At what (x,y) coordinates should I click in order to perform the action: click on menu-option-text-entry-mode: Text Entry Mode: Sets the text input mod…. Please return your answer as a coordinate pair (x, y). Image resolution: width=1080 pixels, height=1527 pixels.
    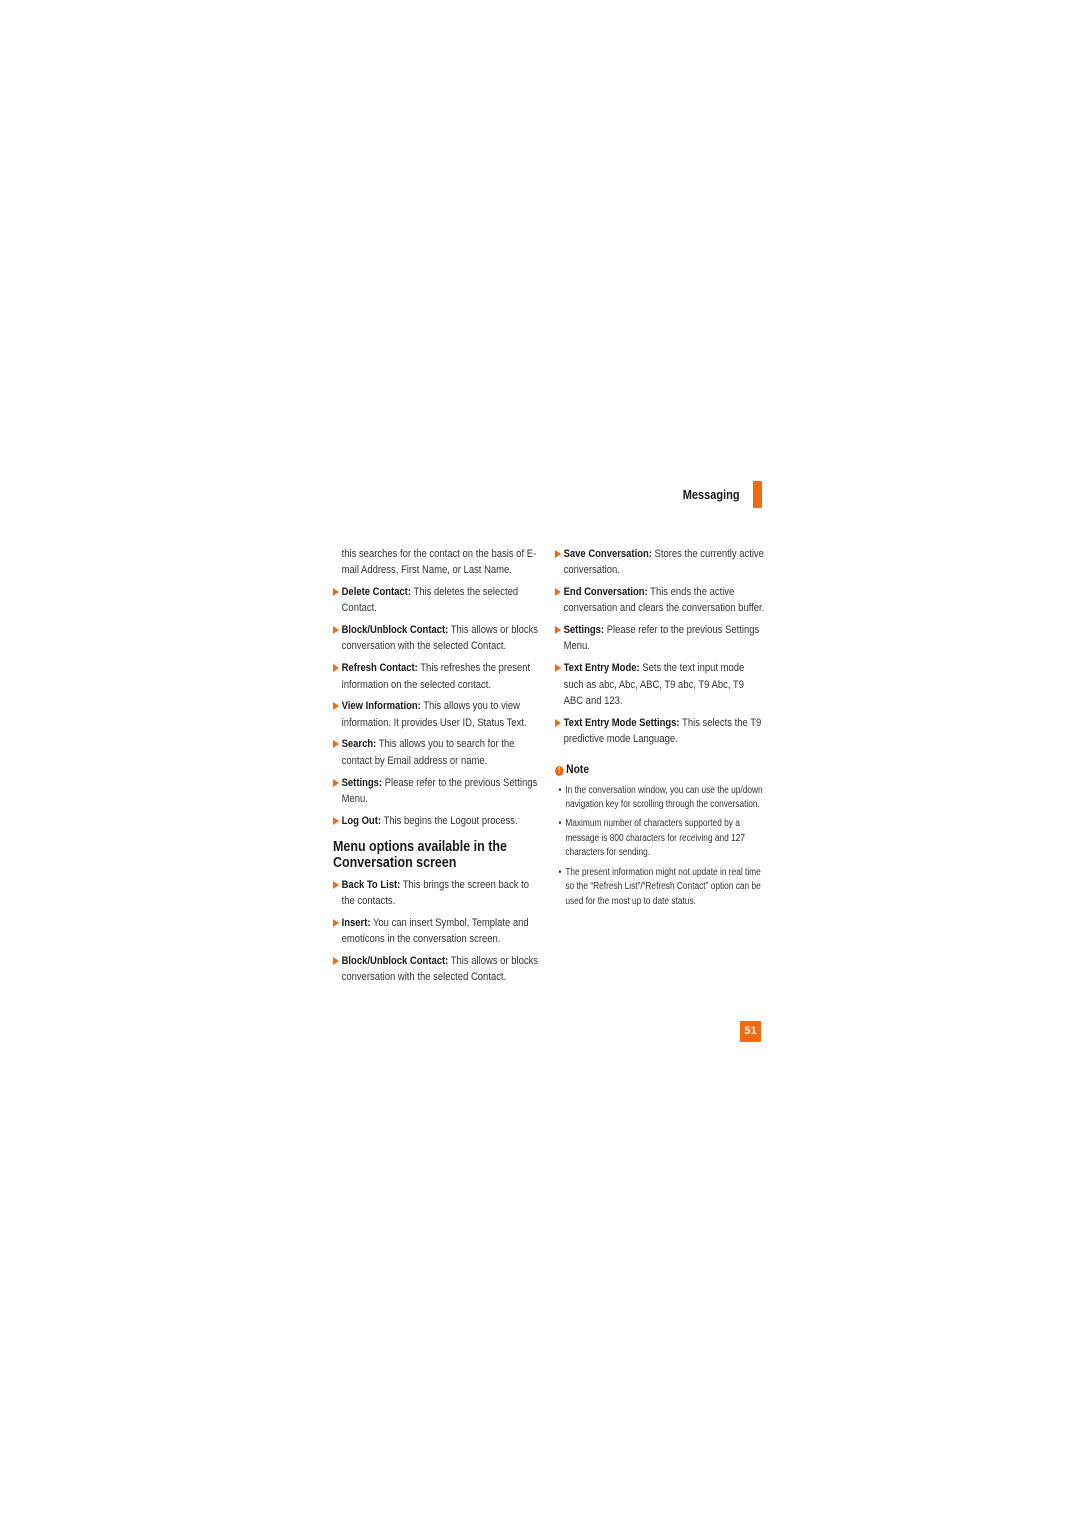
    Looking at the image, I should click on (659, 684).